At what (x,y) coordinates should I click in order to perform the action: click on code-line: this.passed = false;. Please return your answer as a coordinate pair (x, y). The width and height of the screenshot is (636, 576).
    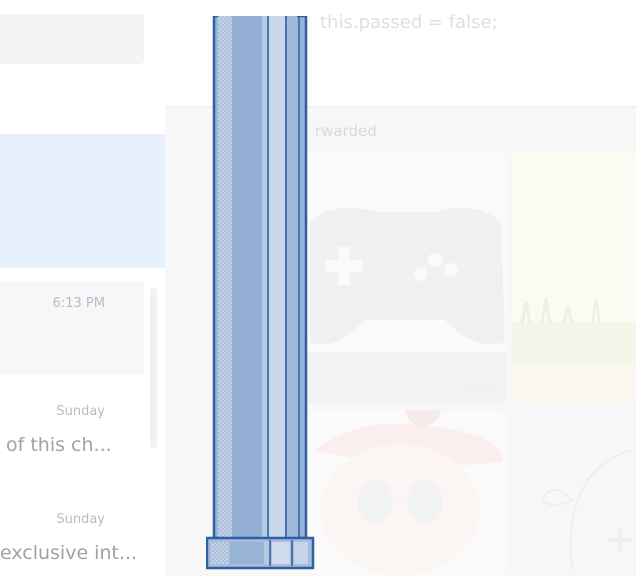
    Looking at the image, I should click on (409, 22).